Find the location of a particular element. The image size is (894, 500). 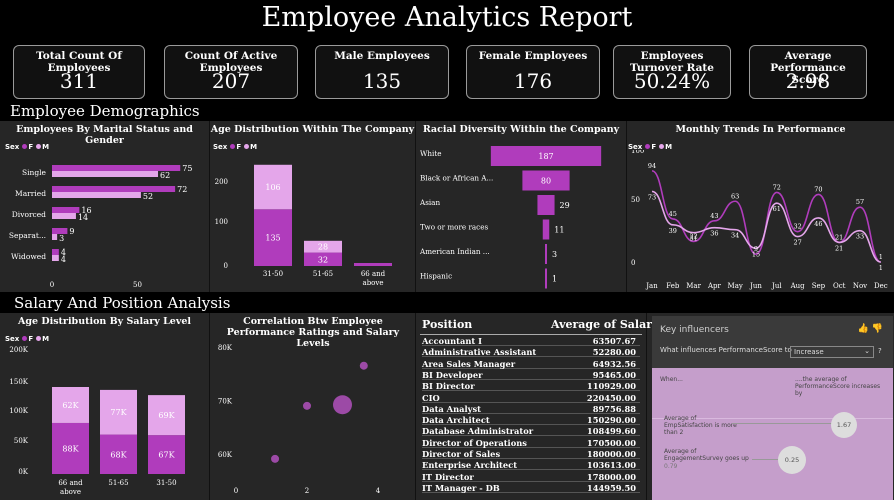

racial-value: 1 is located at coordinates (554, 279).